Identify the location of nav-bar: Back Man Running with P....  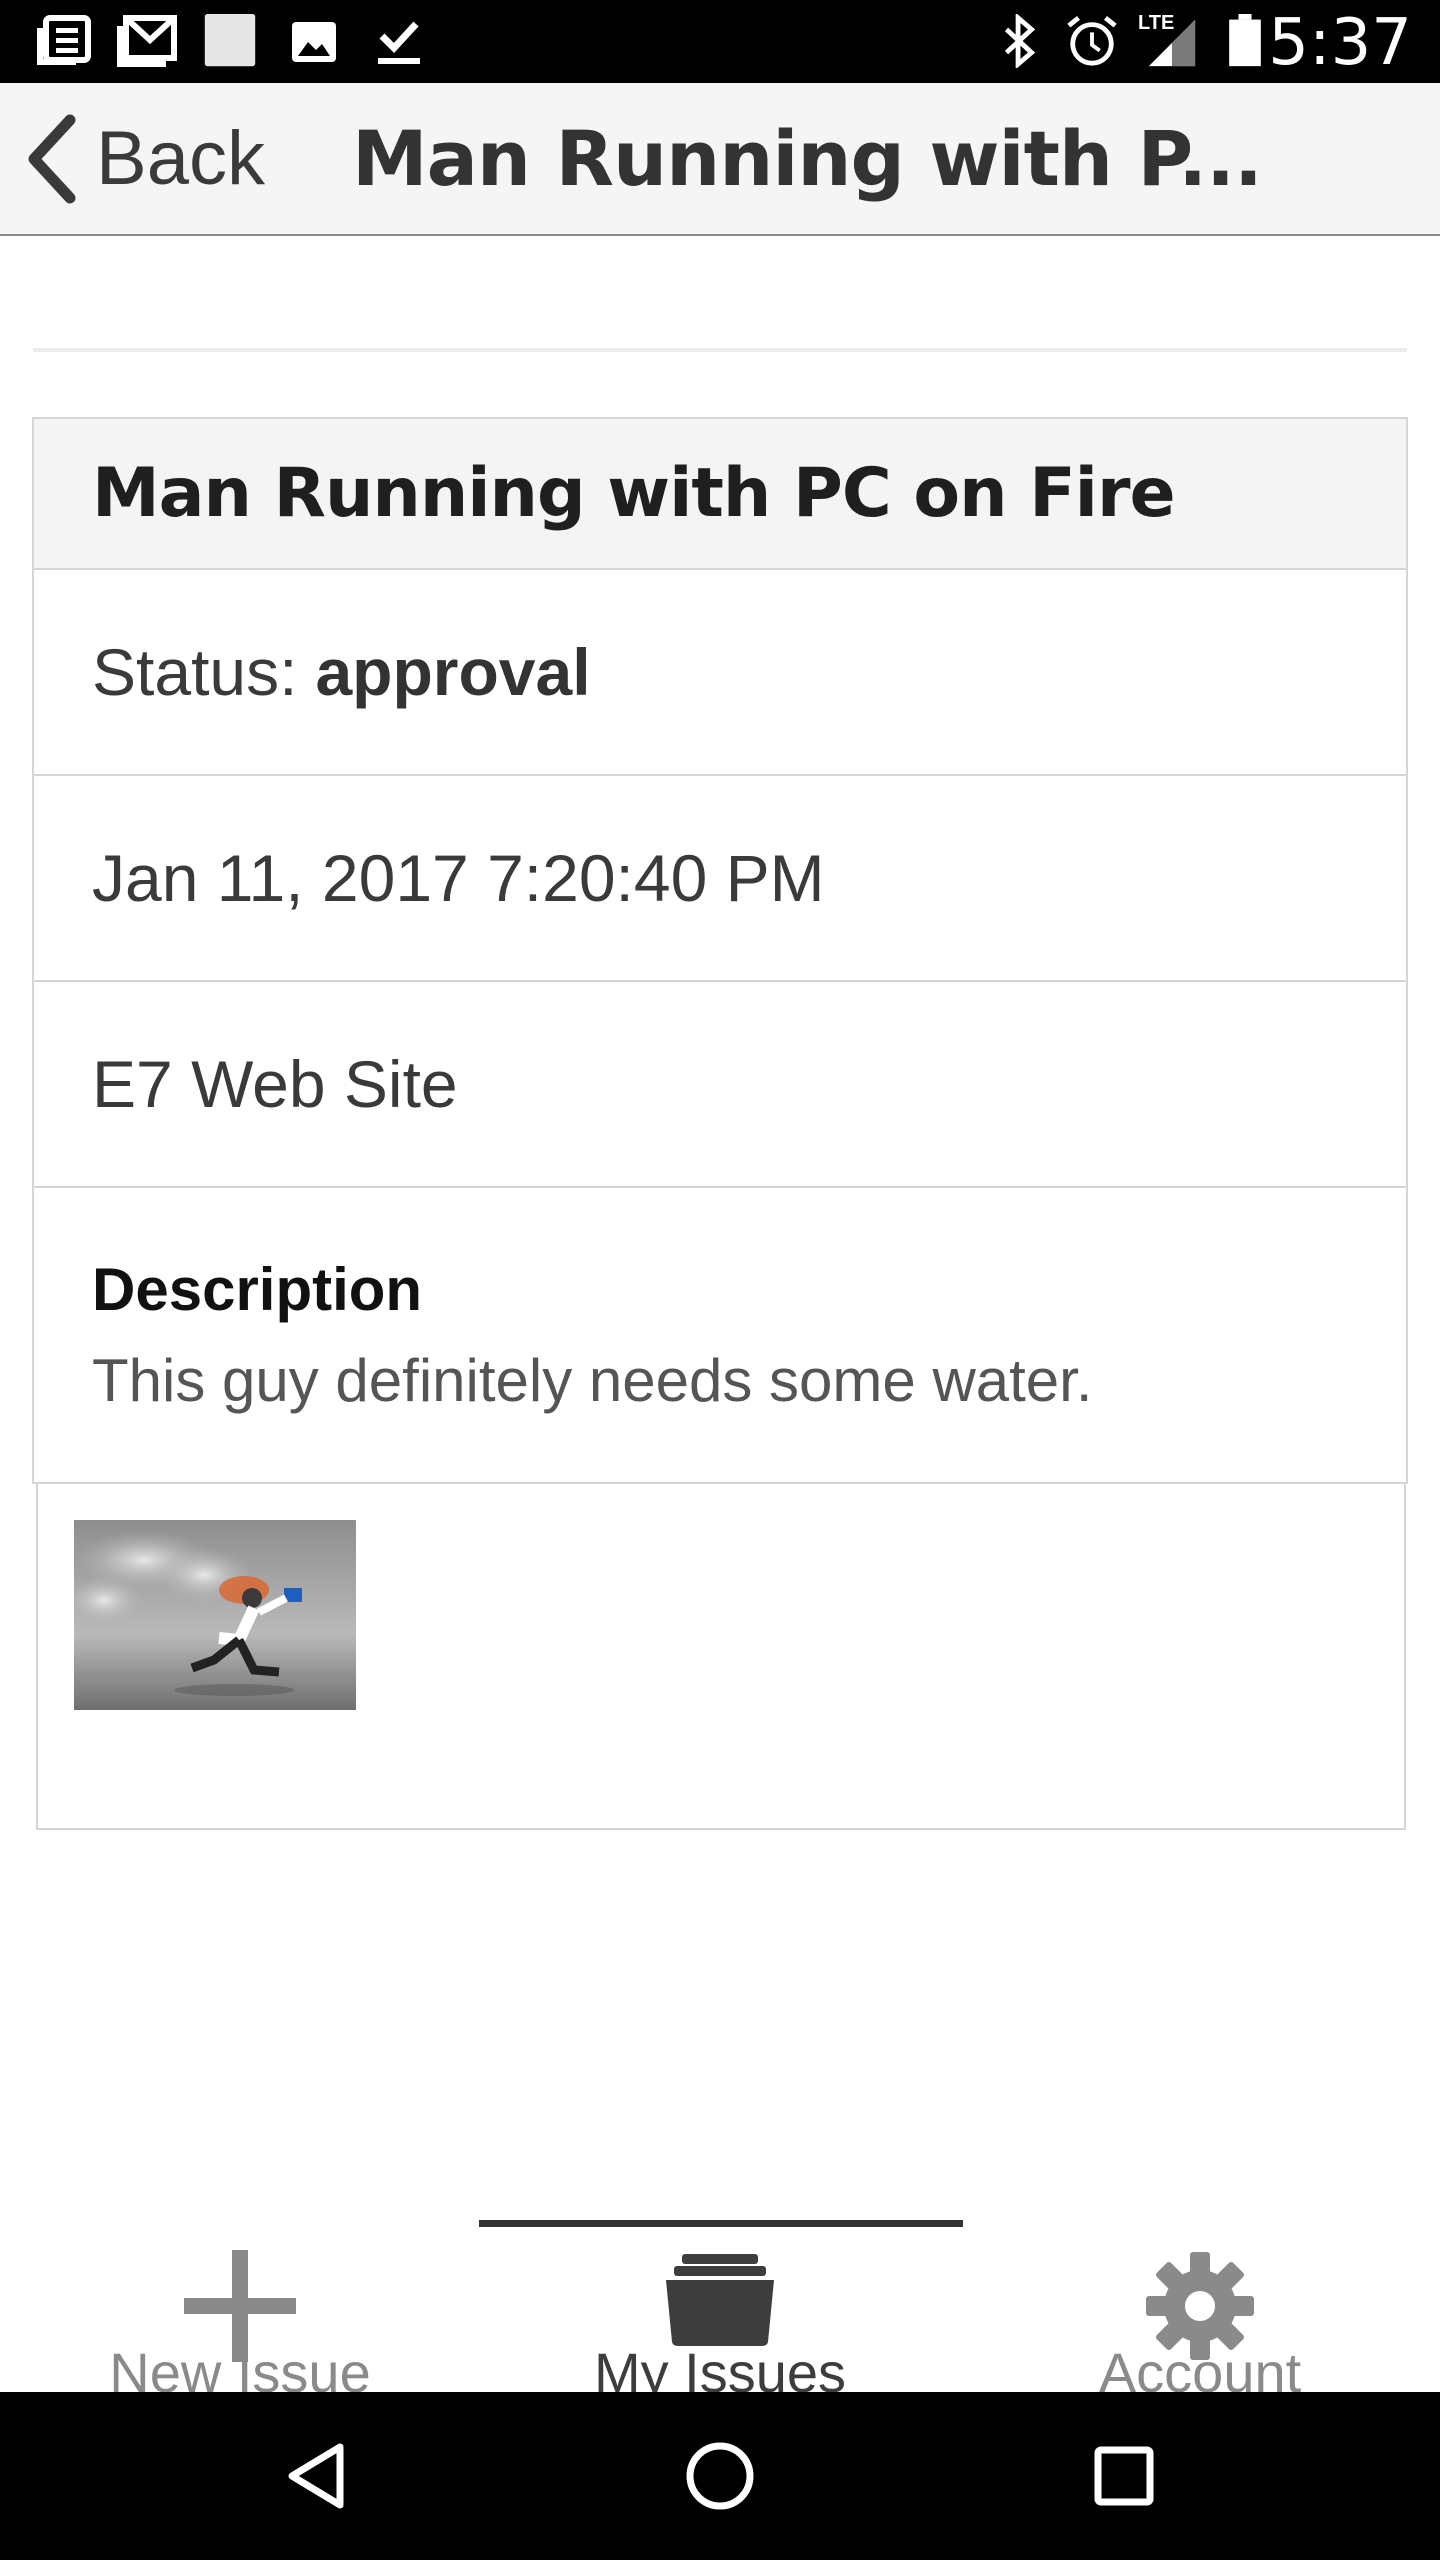
(720, 159).